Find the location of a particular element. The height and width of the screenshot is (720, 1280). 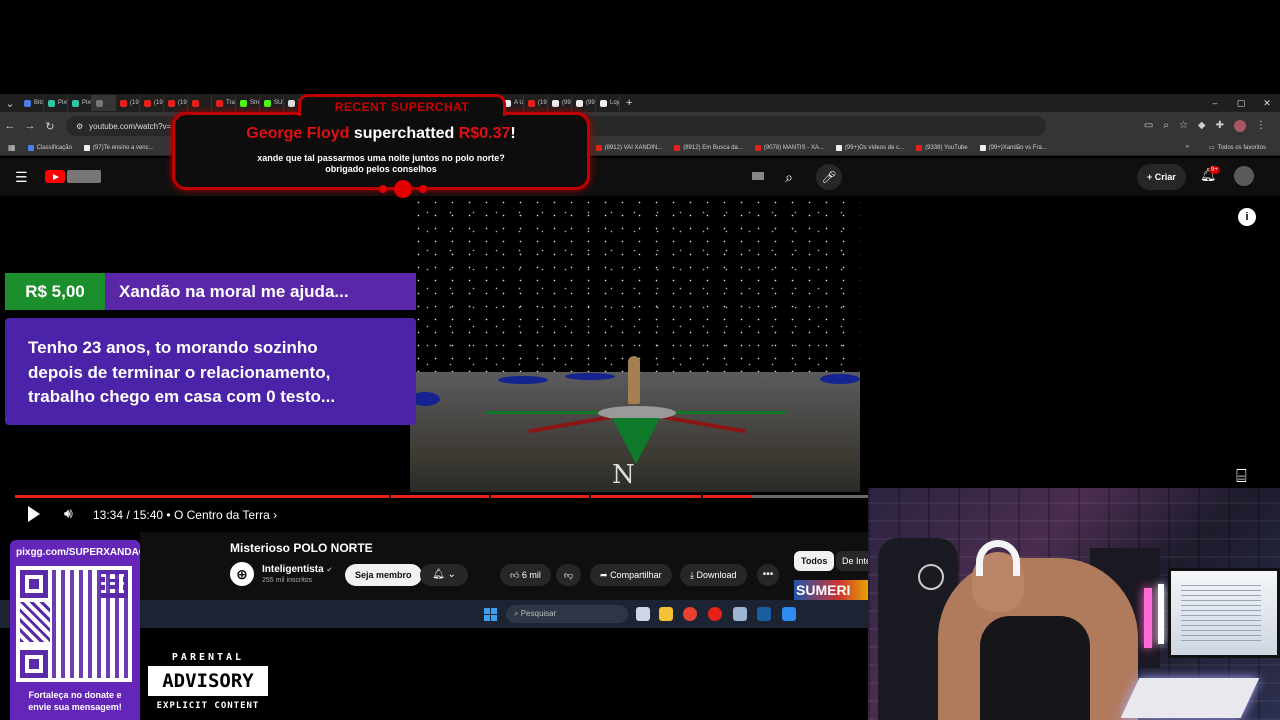

taskbar-search-placeholder: Pesquisar is located at coordinates (538, 613).